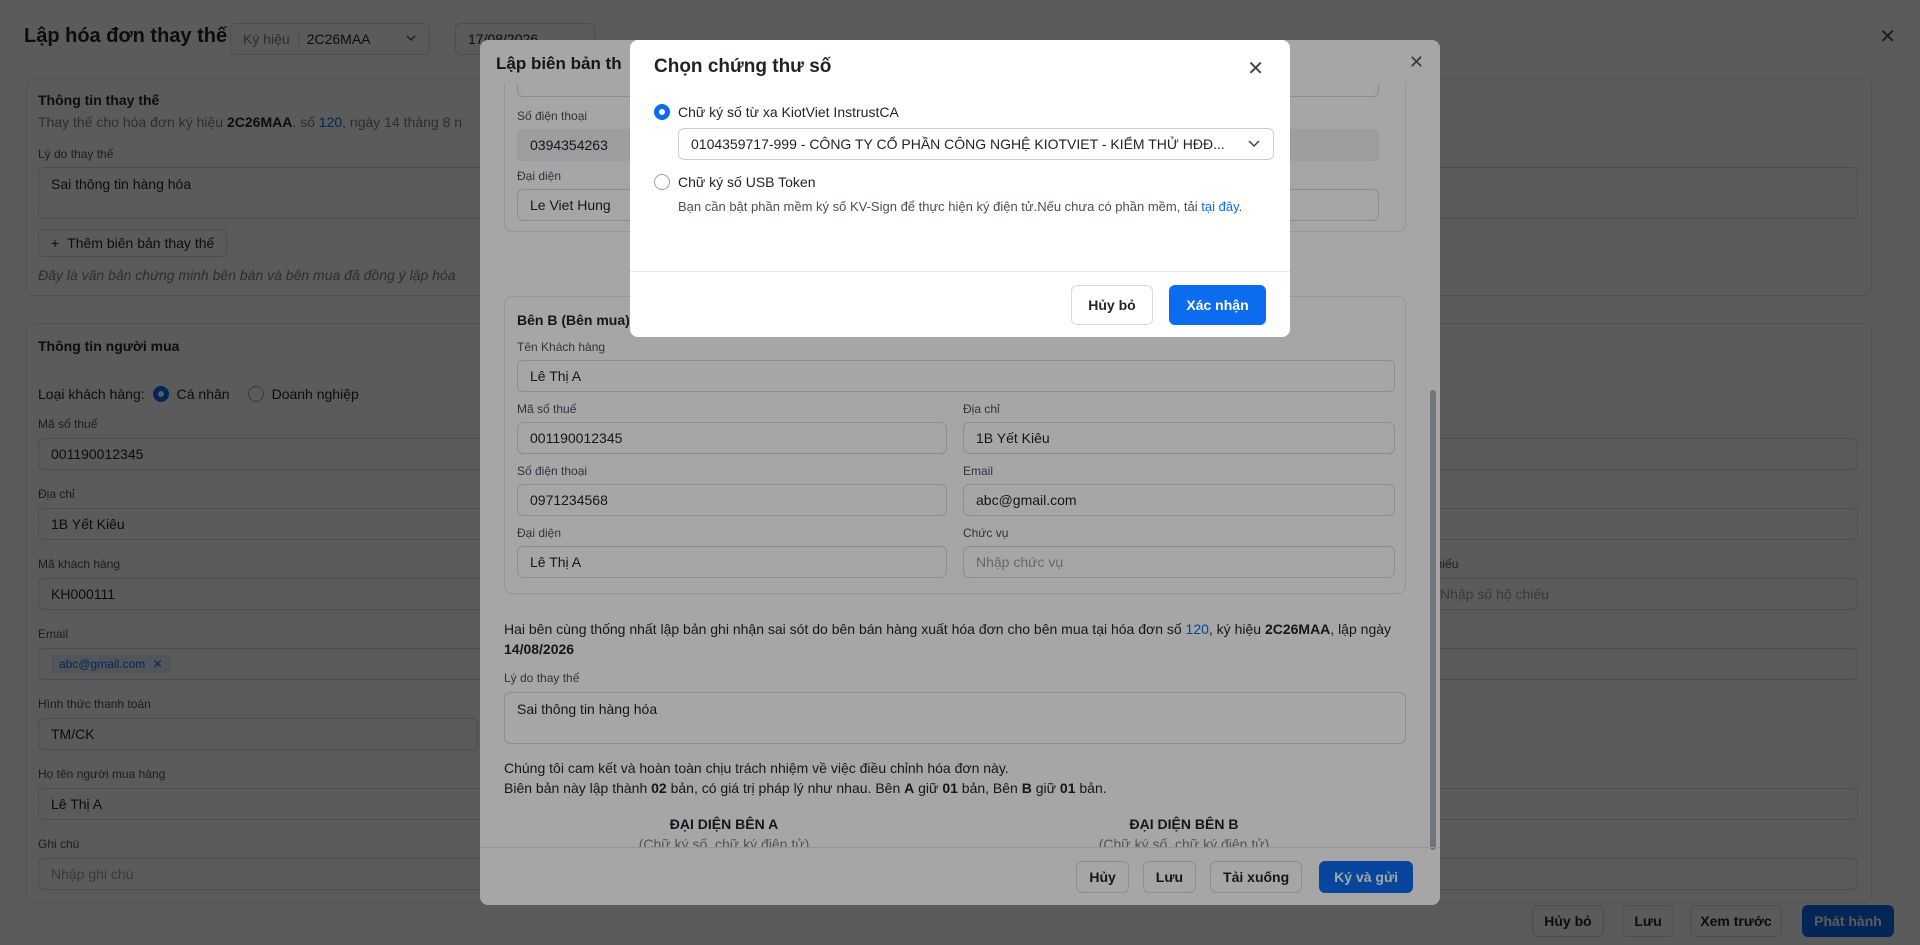 This screenshot has height=945, width=1920. I want to click on option-remote-label: Chữ ký số từ xa KiotViet InstrustCA, so click(788, 112).